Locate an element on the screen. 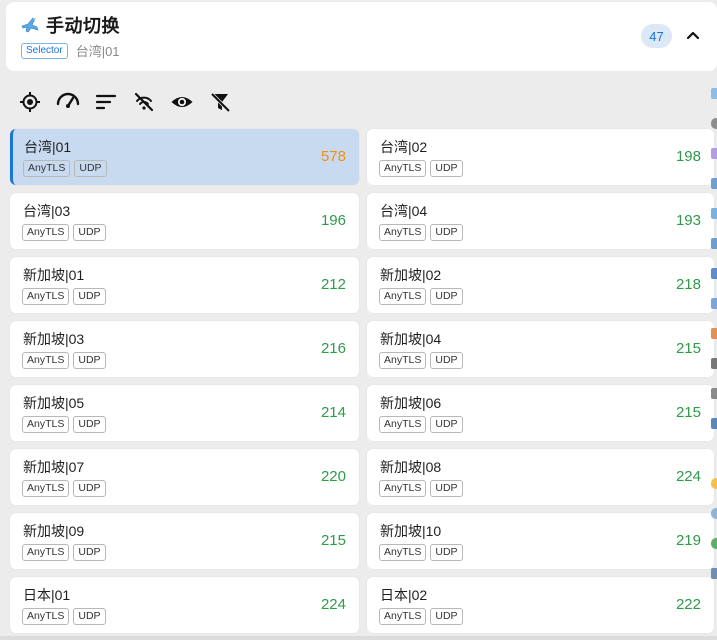 Image resolution: width=717 pixels, height=640 pixels. group-subtitle-row: Selector 台湾|01 is located at coordinates (70, 50).